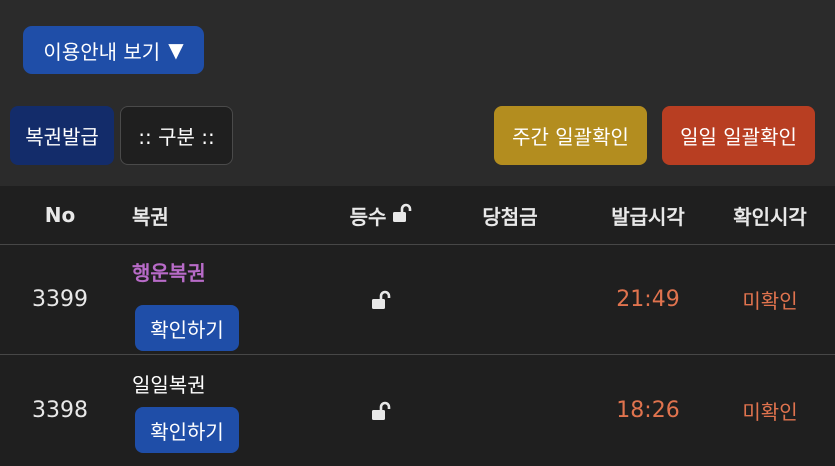  I want to click on header-ticket: 복권, so click(150, 216).